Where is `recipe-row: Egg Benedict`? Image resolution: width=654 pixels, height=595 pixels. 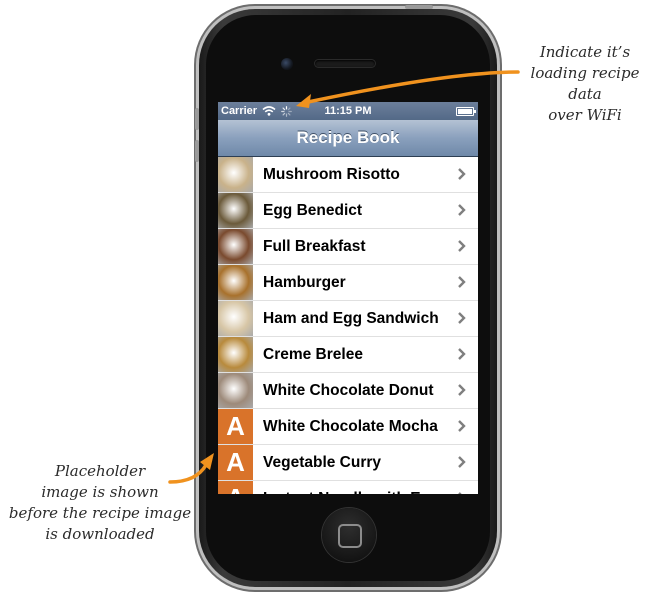
recipe-row: Egg Benedict is located at coordinates (348, 211).